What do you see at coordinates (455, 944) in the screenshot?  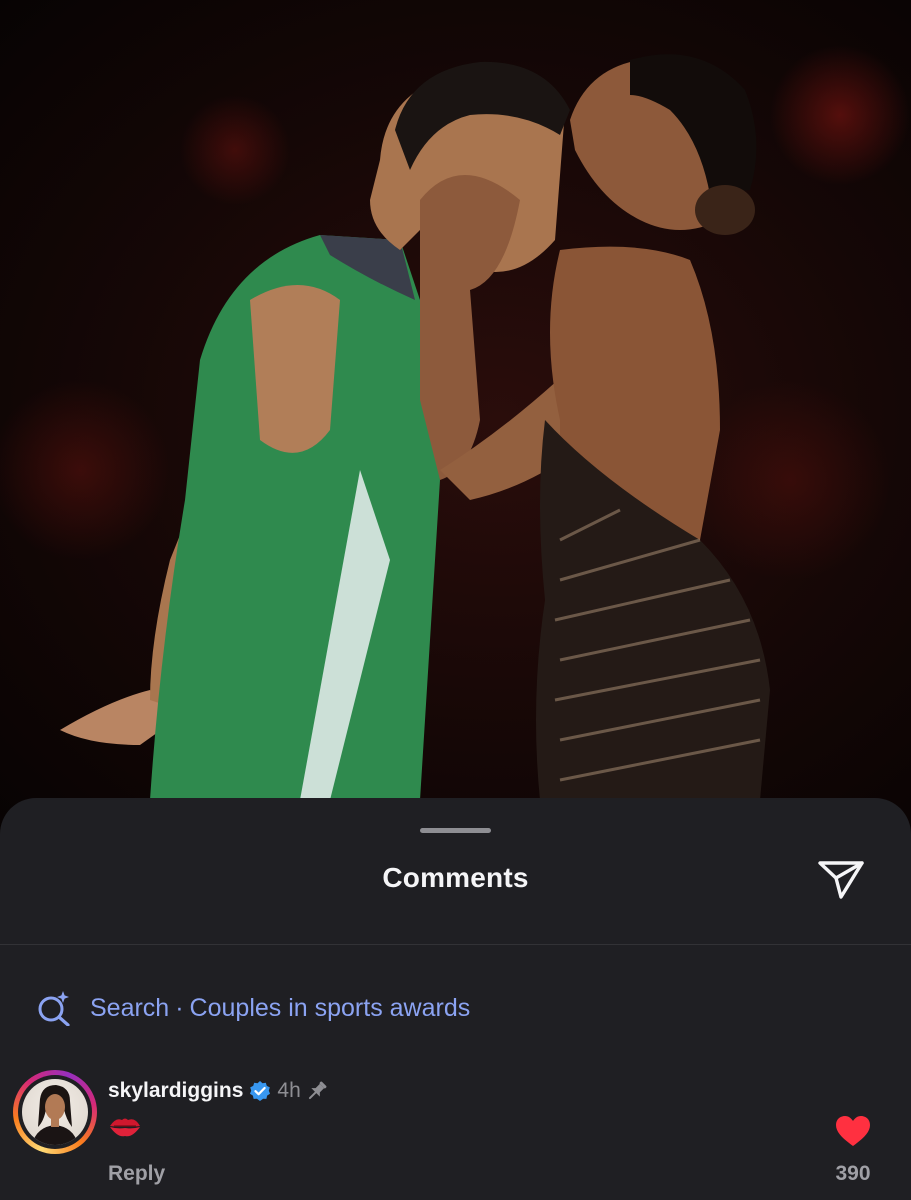 I see `sheet-divider` at bounding box center [455, 944].